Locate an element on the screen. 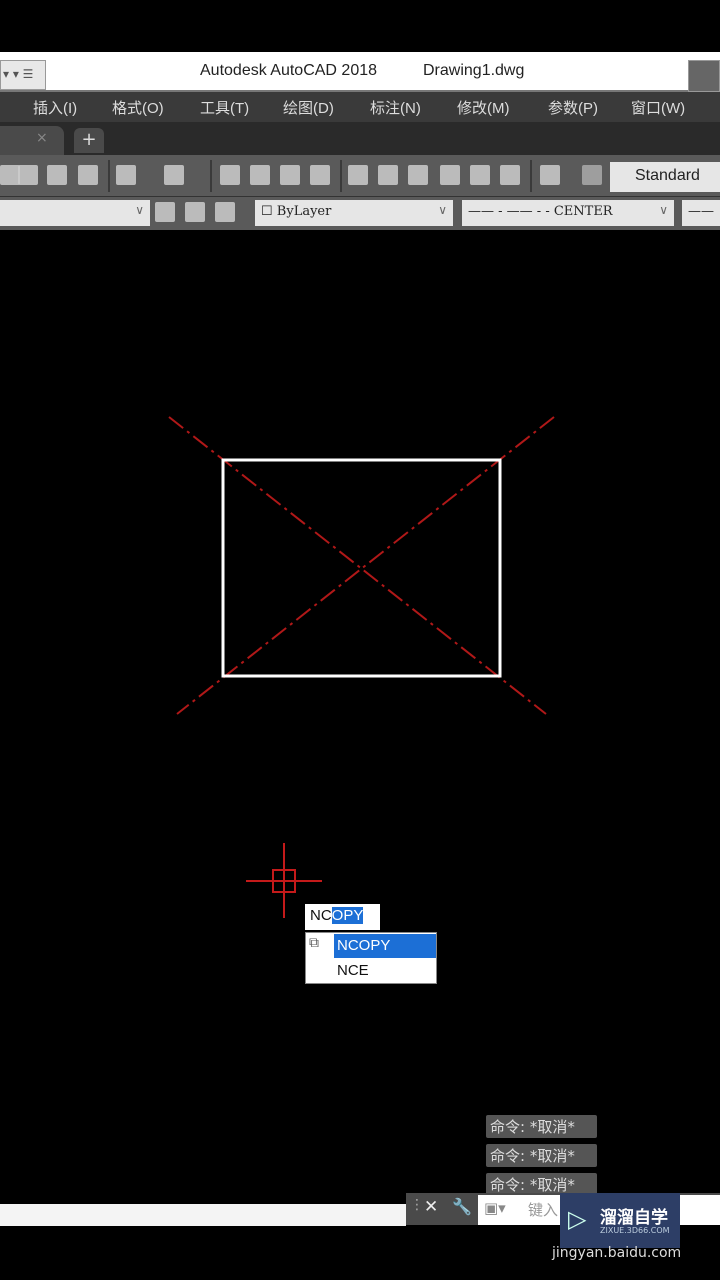 Image resolution: width=720 pixels, height=1280 pixels. menu-parametric: 参数(P) is located at coordinates (573, 107).